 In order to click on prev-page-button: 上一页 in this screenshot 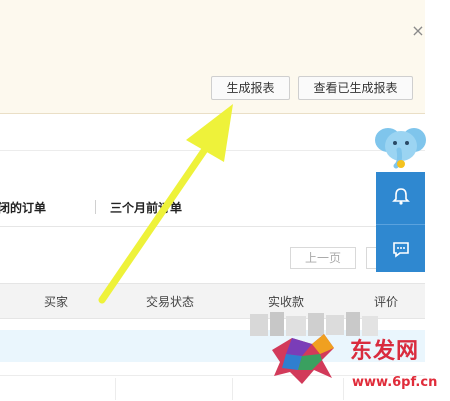, I will do `click(323, 258)`.